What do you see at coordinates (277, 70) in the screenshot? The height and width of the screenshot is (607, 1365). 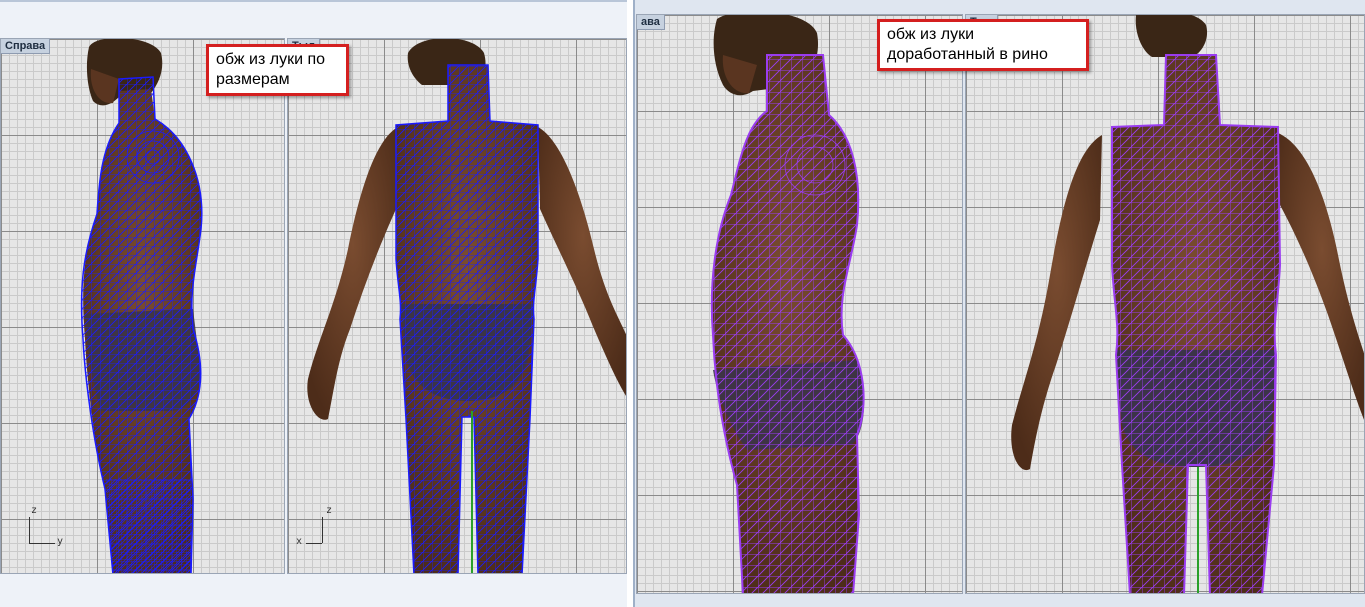 I see `callout-left: обж из луки по размерам` at bounding box center [277, 70].